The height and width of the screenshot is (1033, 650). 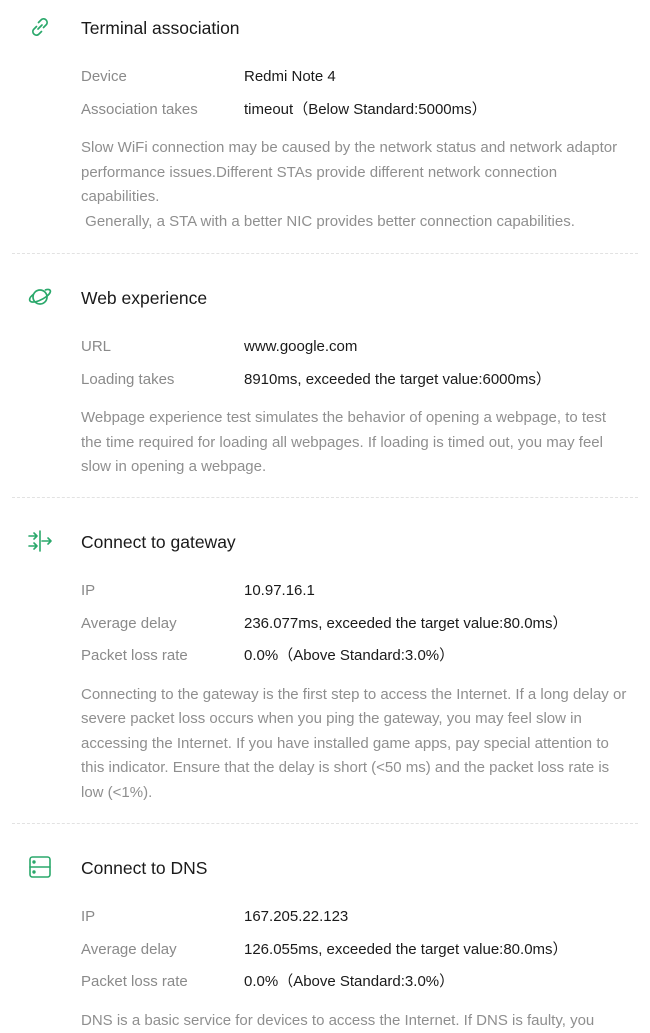 I want to click on info-row-ip: IP 10.97.16.1, so click(x=325, y=596).